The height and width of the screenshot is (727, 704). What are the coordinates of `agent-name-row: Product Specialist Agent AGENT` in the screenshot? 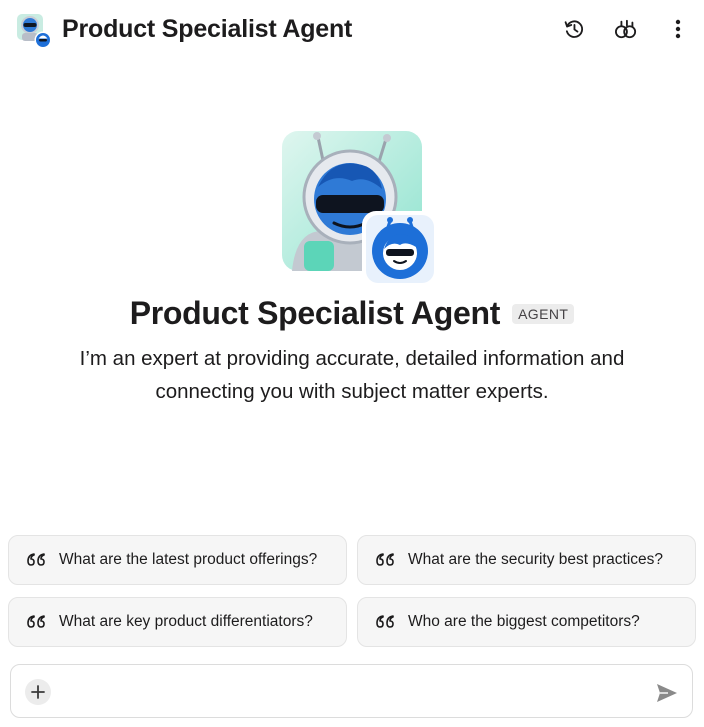 It's located at (352, 313).